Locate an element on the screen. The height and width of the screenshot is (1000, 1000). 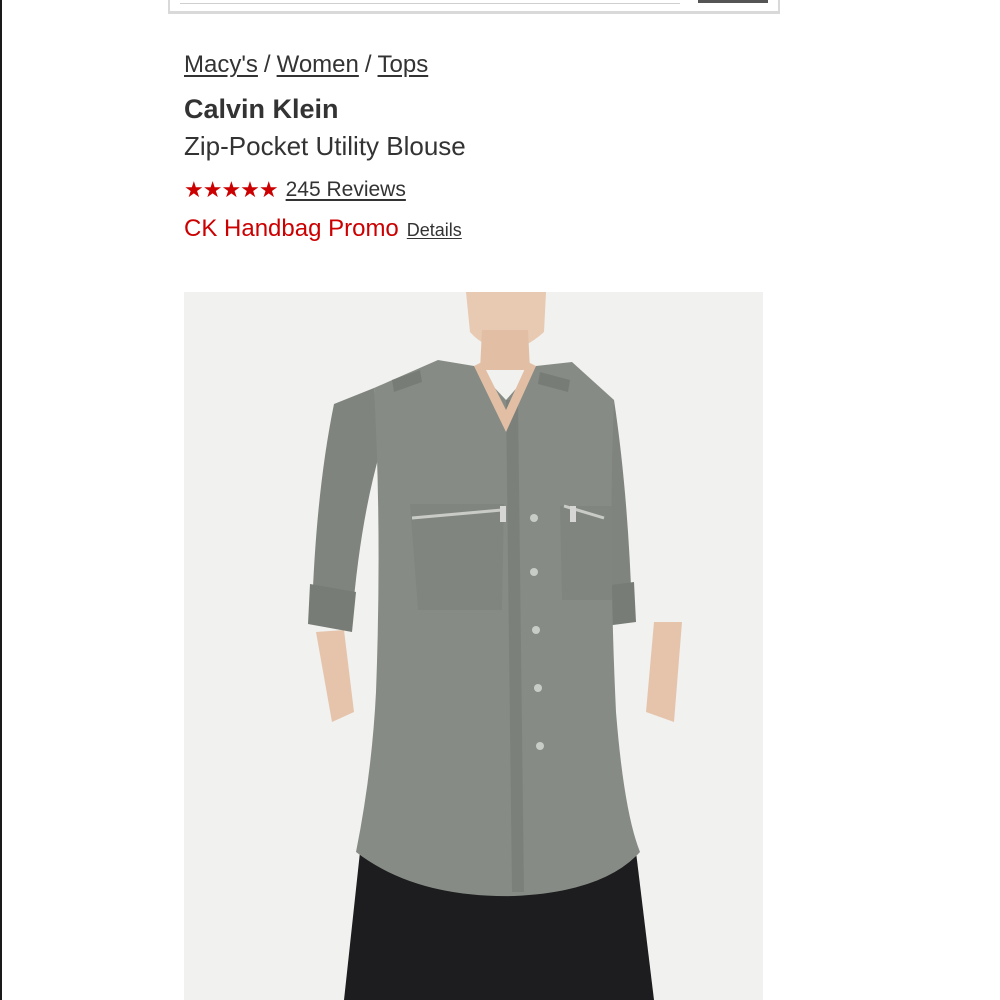
promo-text: CK Handbag Promo is located at coordinates (291, 228).